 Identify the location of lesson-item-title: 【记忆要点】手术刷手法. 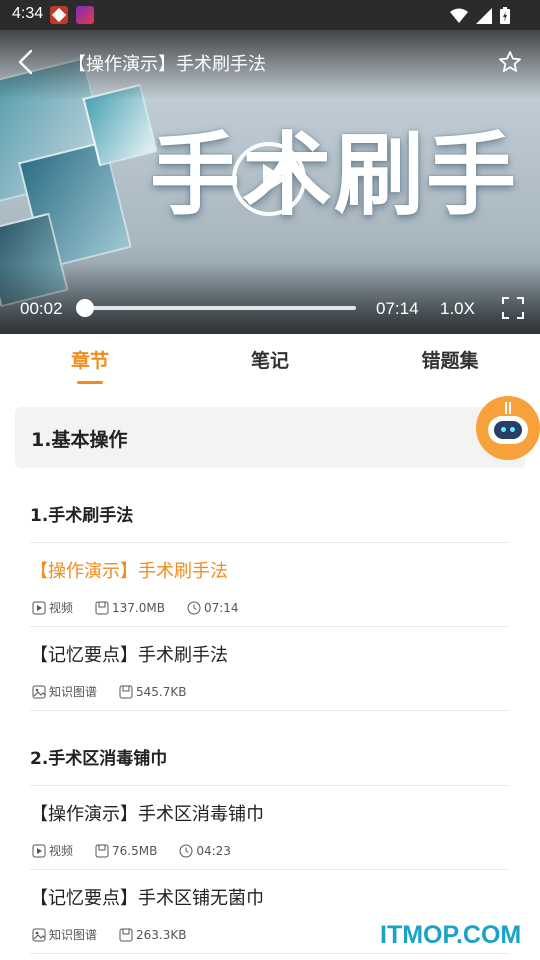
(129, 654).